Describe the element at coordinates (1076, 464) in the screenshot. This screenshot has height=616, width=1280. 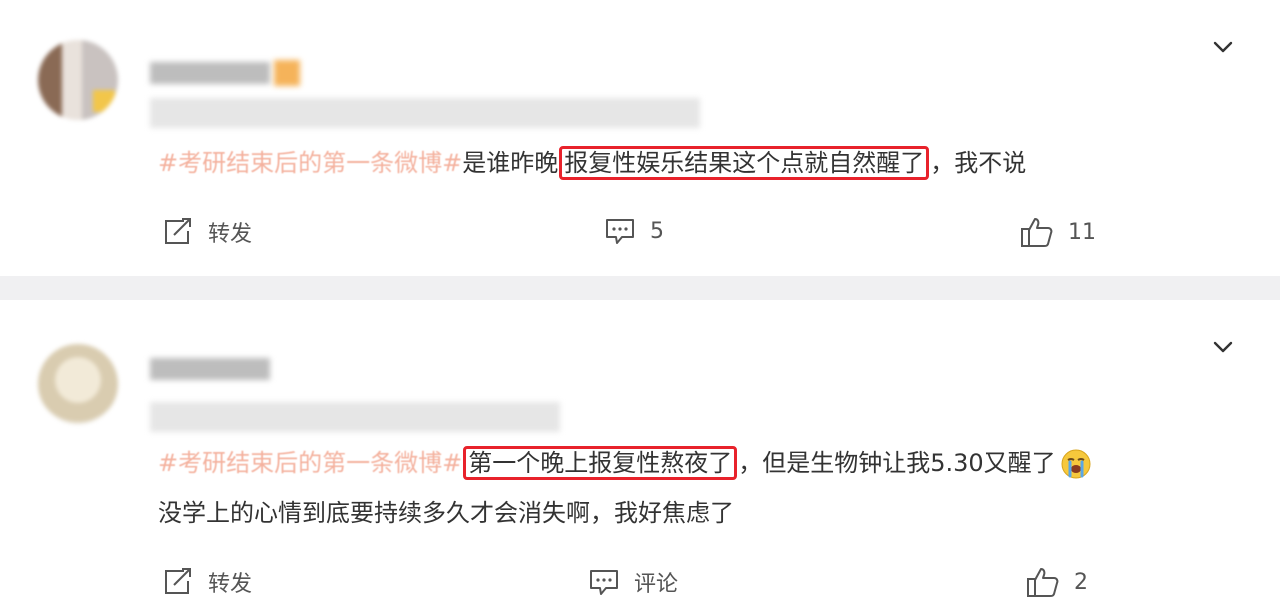
I see `crying-face-emoji` at that location.